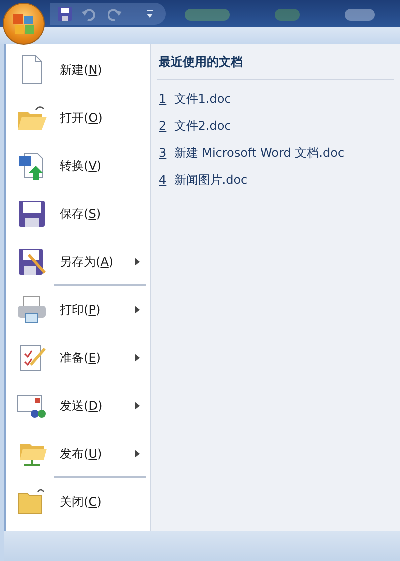  Describe the element at coordinates (78, 406) in the screenshot. I see `menu-item: 发送(D)` at that location.